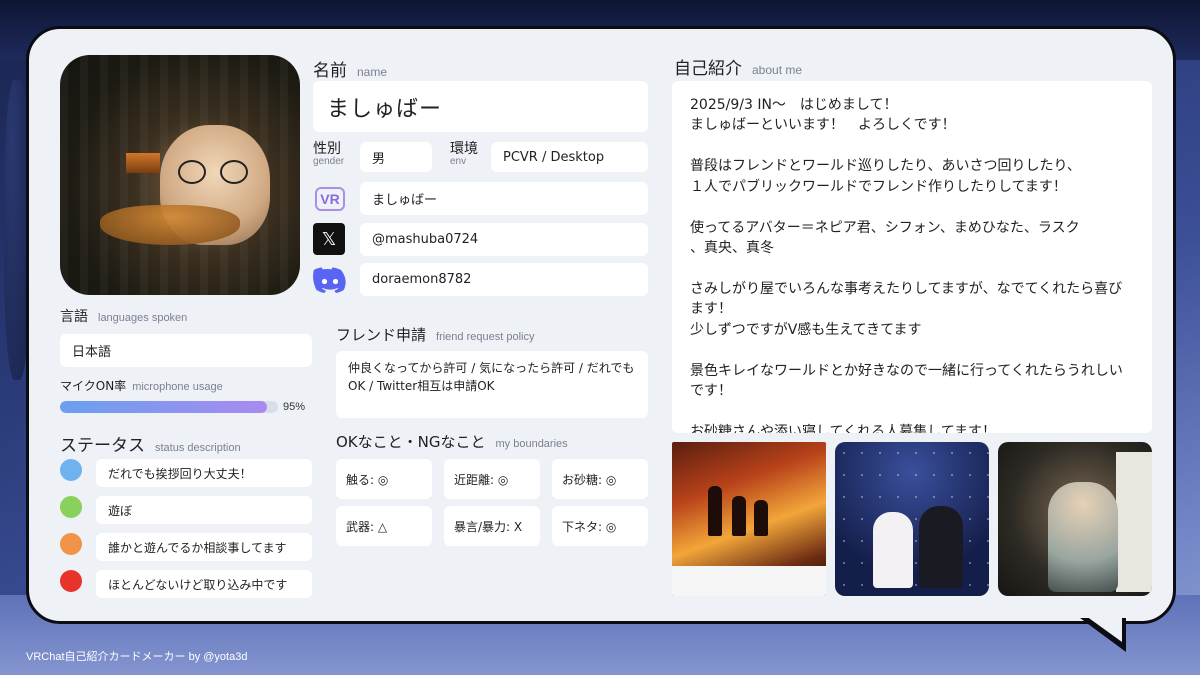 The image size is (1200, 675). I want to click on languages-field: 日本語, so click(186, 350).